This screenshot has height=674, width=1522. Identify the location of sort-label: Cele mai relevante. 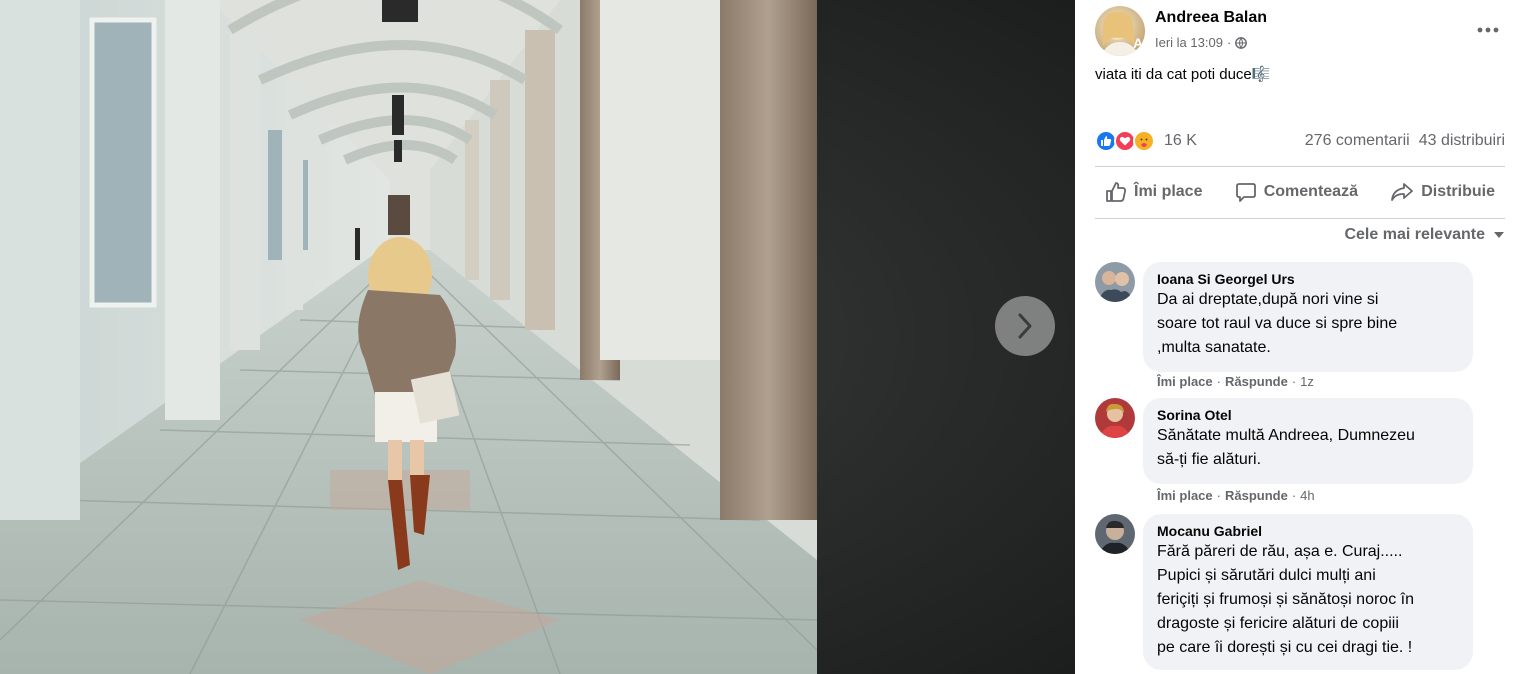
(1414, 234).